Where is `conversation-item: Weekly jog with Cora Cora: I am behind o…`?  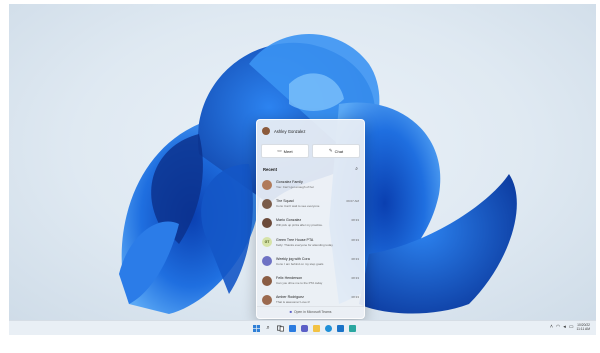 conversation-item: Weekly jog with Cora Cora: I am behind o… is located at coordinates (310, 261).